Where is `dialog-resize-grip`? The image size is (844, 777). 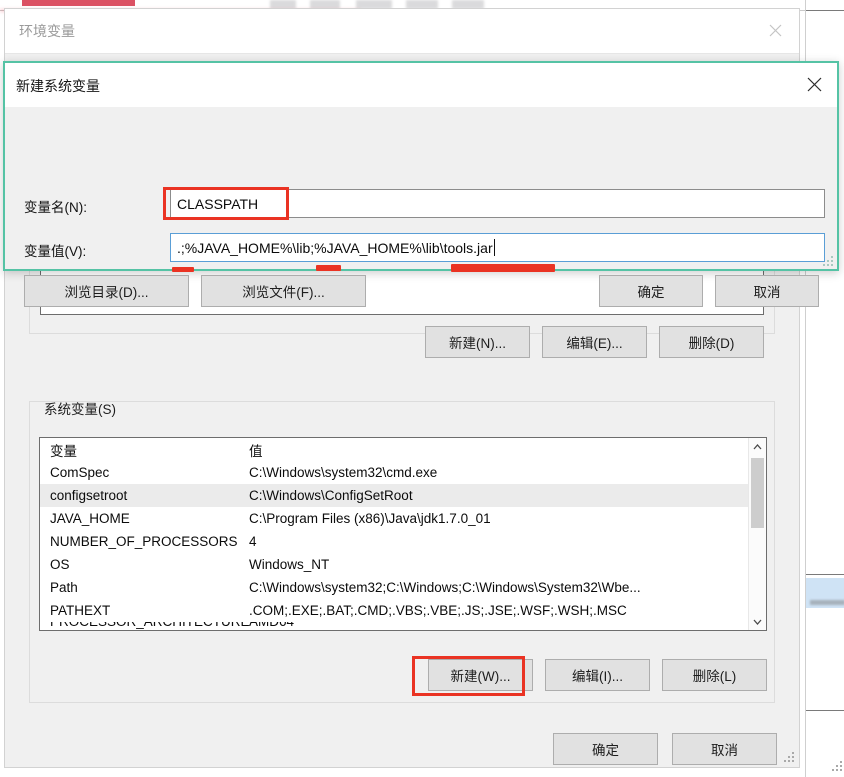 dialog-resize-grip is located at coordinates (828, 261).